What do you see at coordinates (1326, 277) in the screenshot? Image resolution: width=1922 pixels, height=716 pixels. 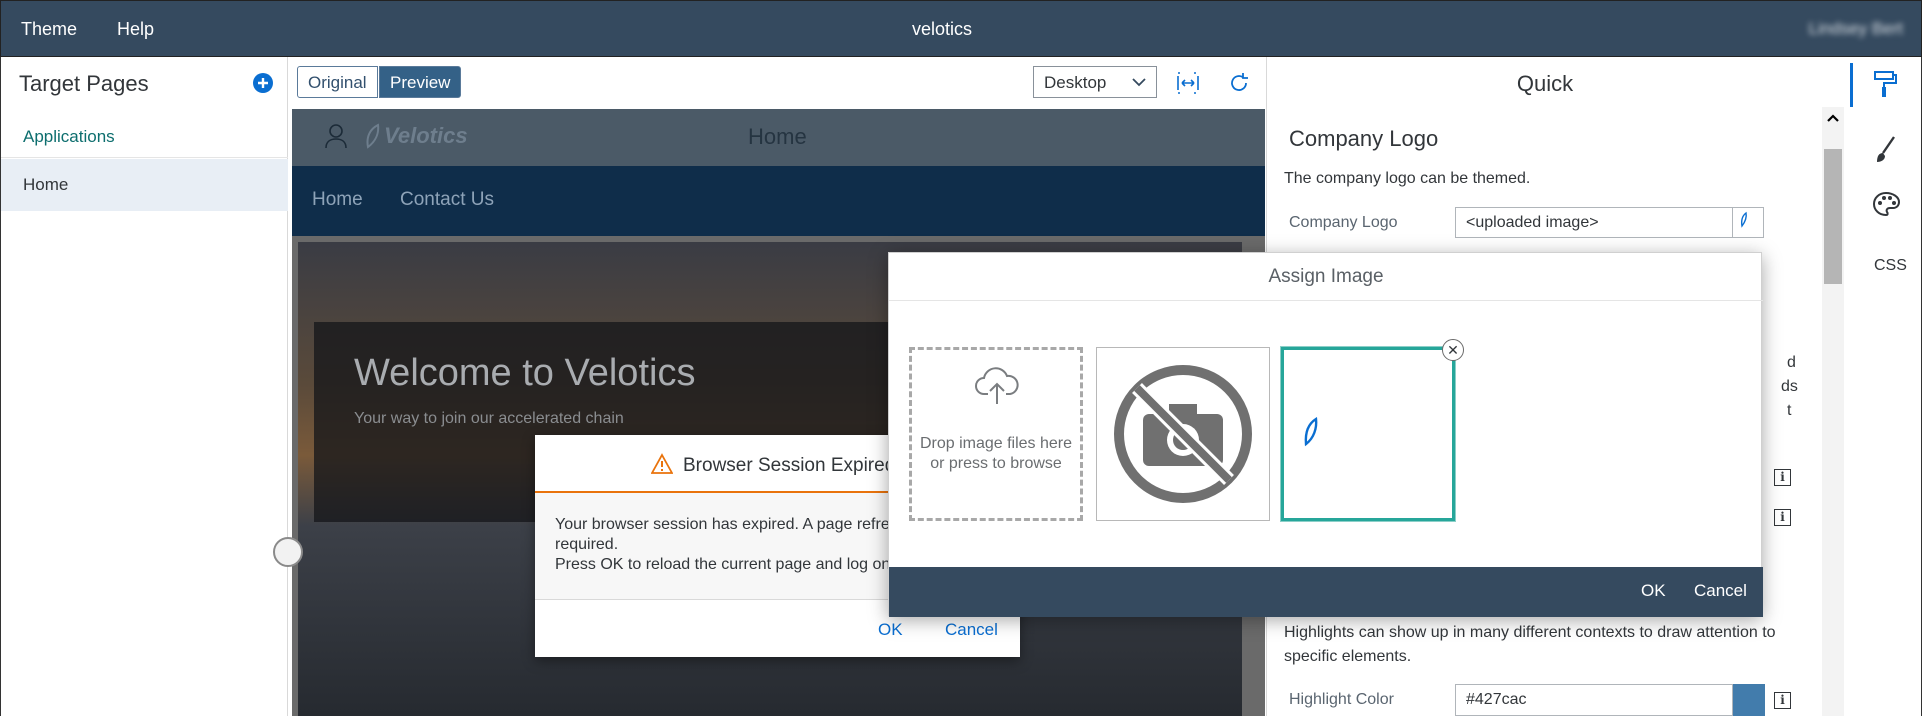 I see `dialog-title: Assign Image` at bounding box center [1326, 277].